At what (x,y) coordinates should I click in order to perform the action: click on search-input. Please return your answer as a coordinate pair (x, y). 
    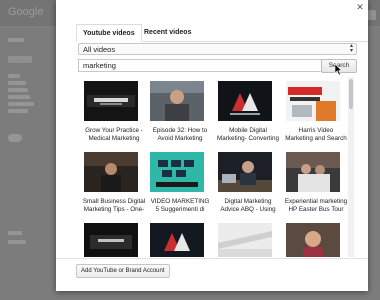
    Looking at the image, I should click on (203, 65).